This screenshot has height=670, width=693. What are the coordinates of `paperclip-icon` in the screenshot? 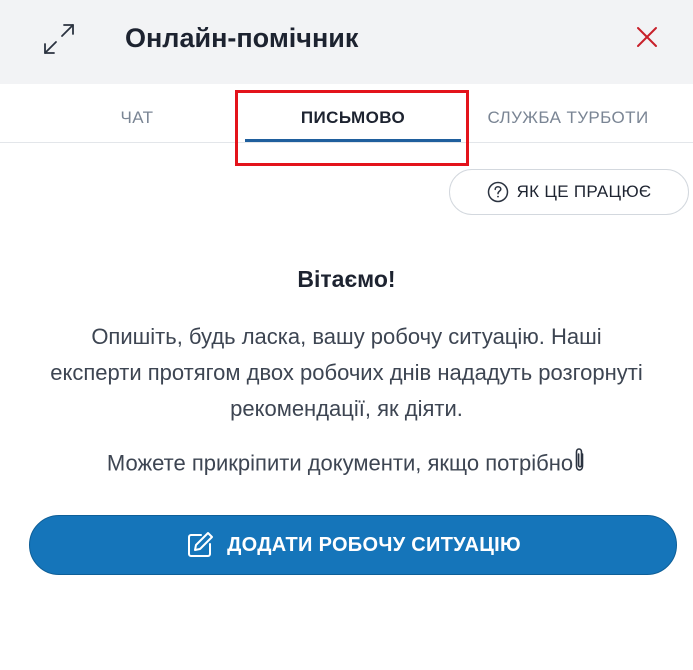 It's located at (580, 464).